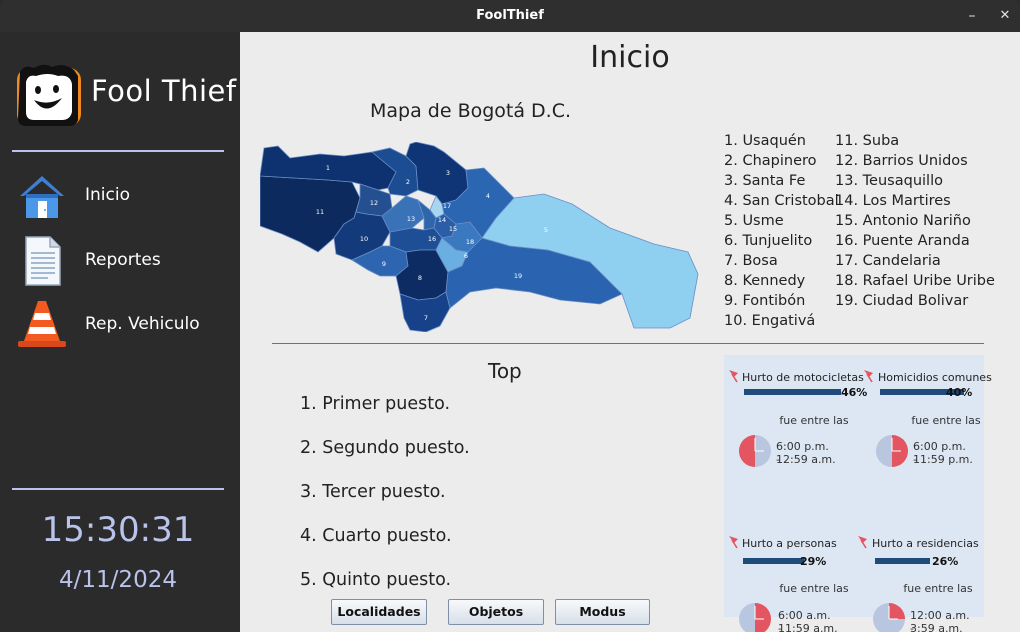  Describe the element at coordinates (374, 203) in the screenshot. I see `map-label-12: 12` at that location.